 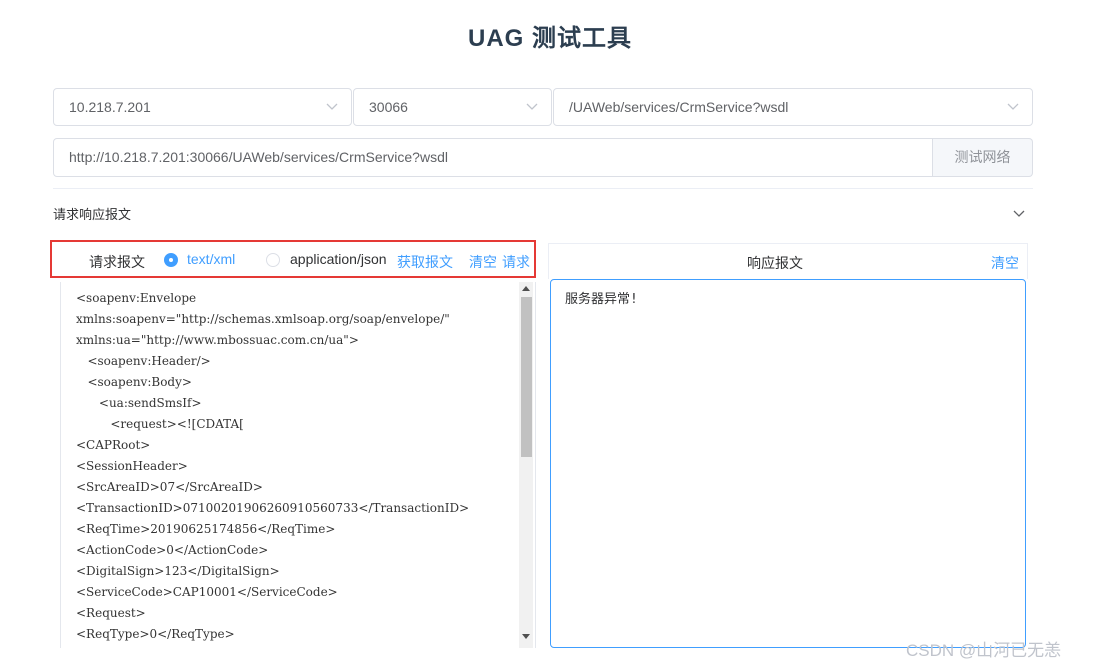 What do you see at coordinates (483, 262) in the screenshot?
I see `clear-request-link: 清空` at bounding box center [483, 262].